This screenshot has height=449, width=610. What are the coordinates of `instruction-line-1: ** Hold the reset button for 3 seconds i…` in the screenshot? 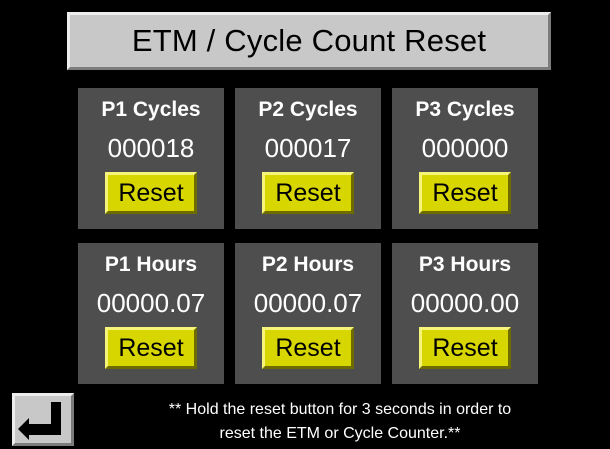 It's located at (340, 409).